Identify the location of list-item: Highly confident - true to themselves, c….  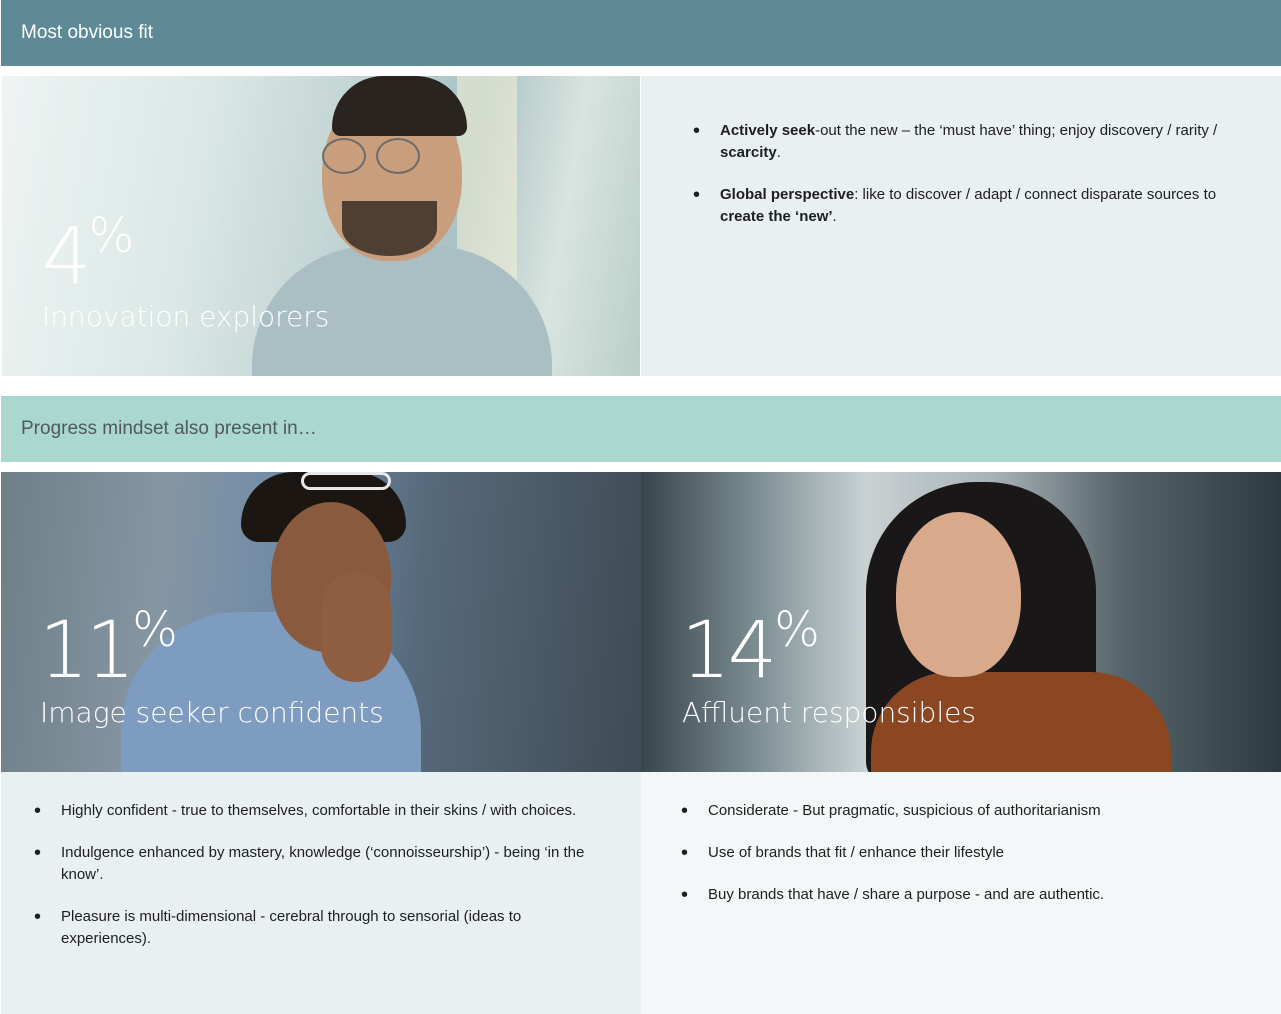
(314, 811).